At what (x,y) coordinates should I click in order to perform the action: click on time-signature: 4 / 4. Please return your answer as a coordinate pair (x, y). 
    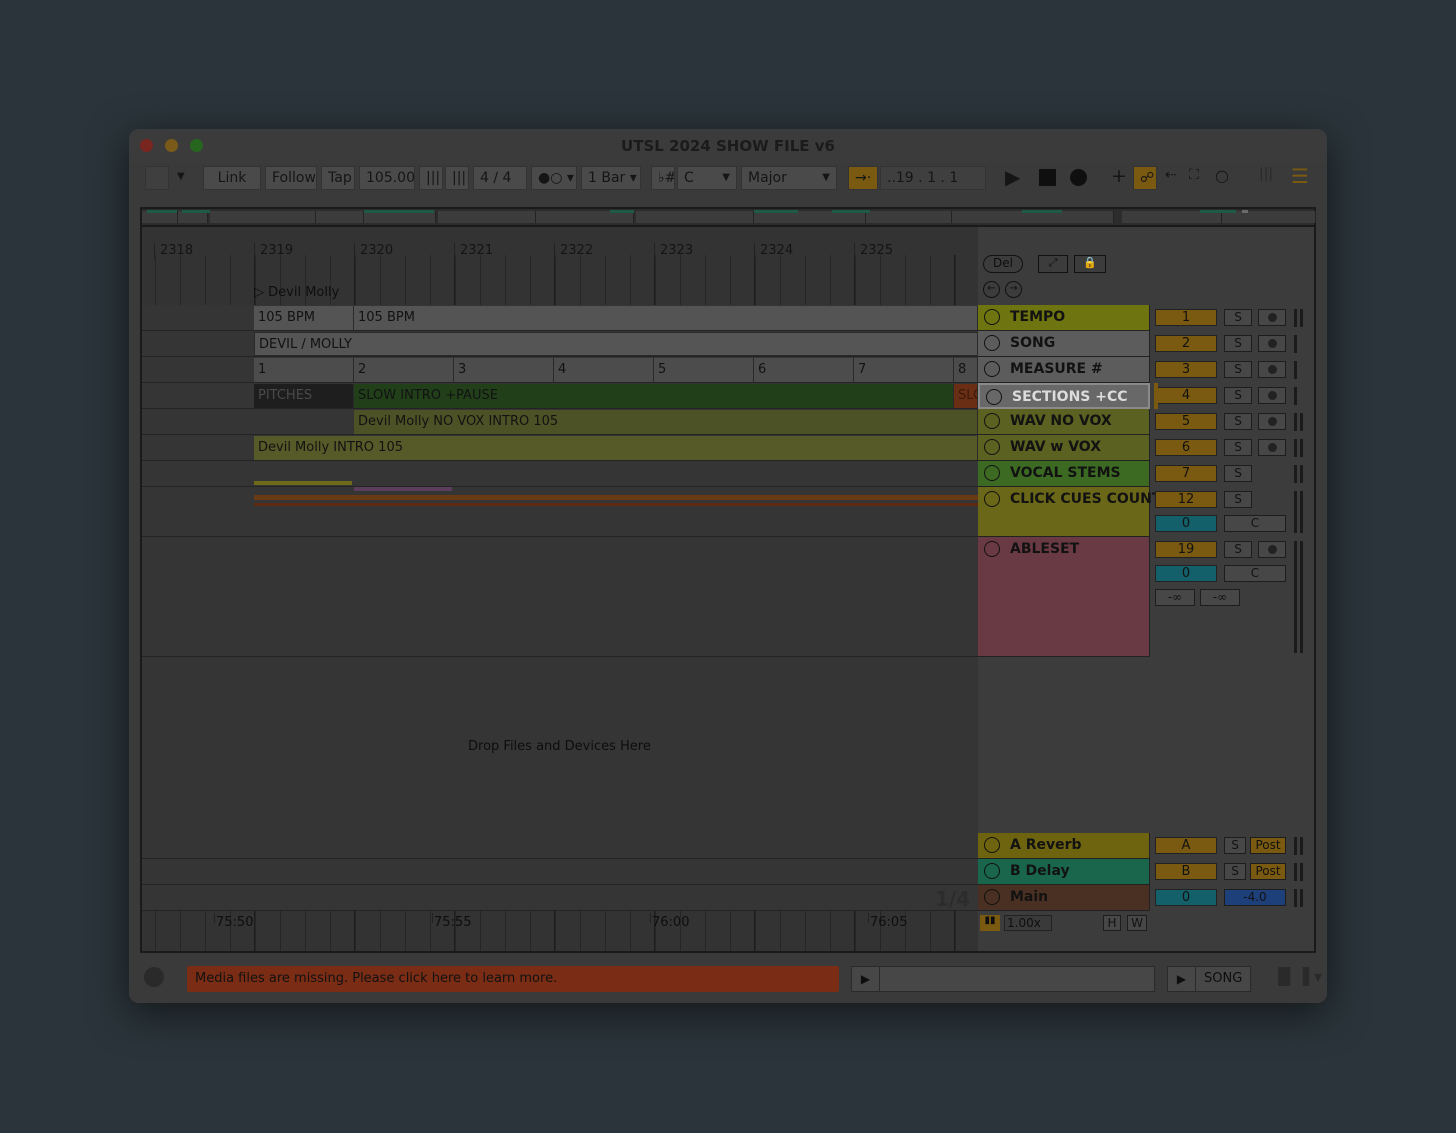
    Looking at the image, I should click on (500, 178).